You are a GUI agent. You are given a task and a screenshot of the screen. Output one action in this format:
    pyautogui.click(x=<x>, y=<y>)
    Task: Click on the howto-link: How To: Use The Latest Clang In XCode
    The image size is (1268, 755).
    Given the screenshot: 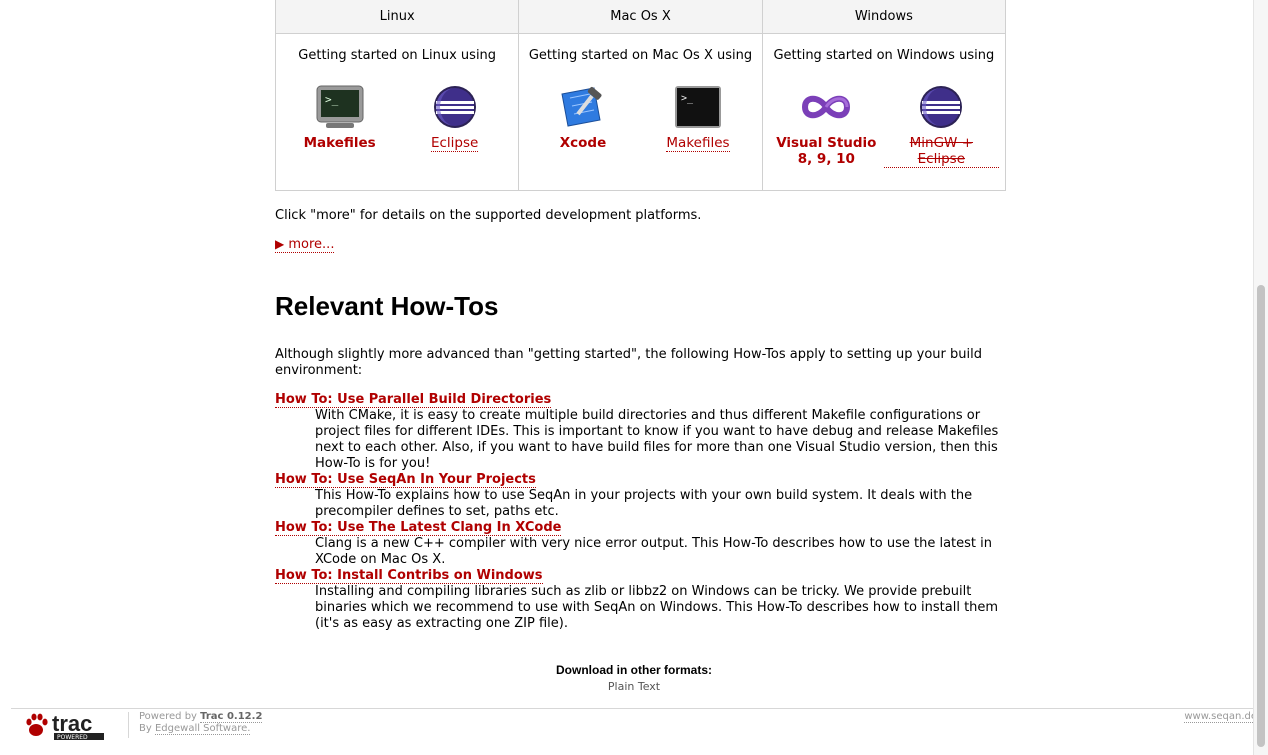 What is the action you would take?
    pyautogui.click(x=418, y=528)
    